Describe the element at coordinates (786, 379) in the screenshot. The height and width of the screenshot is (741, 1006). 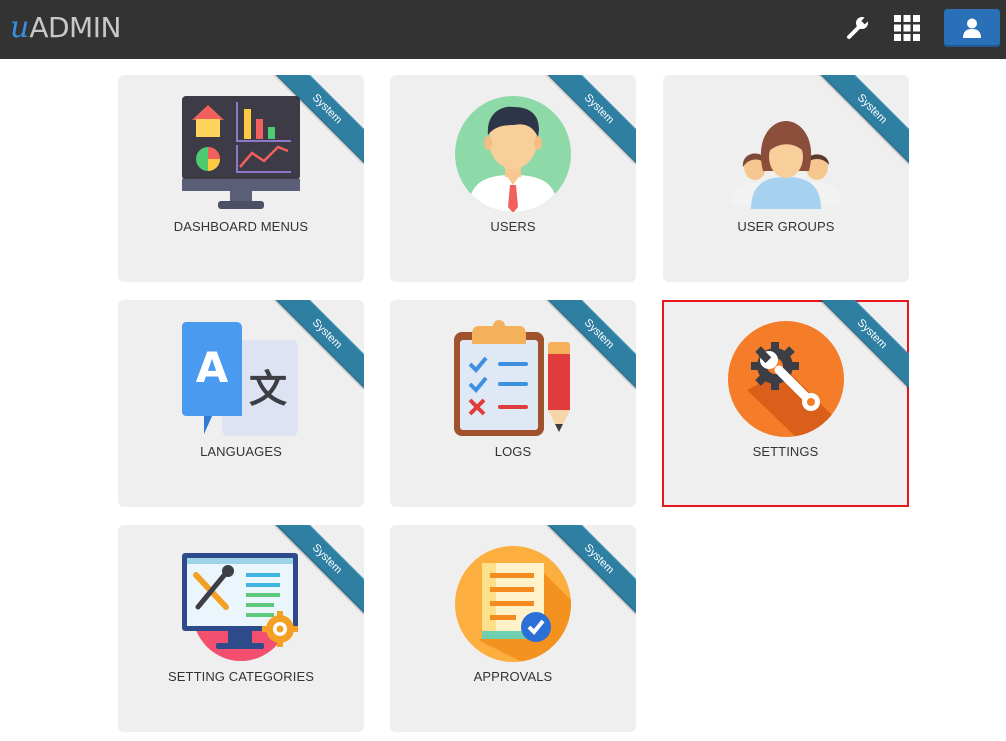
I see `gear-wrench-icon` at that location.